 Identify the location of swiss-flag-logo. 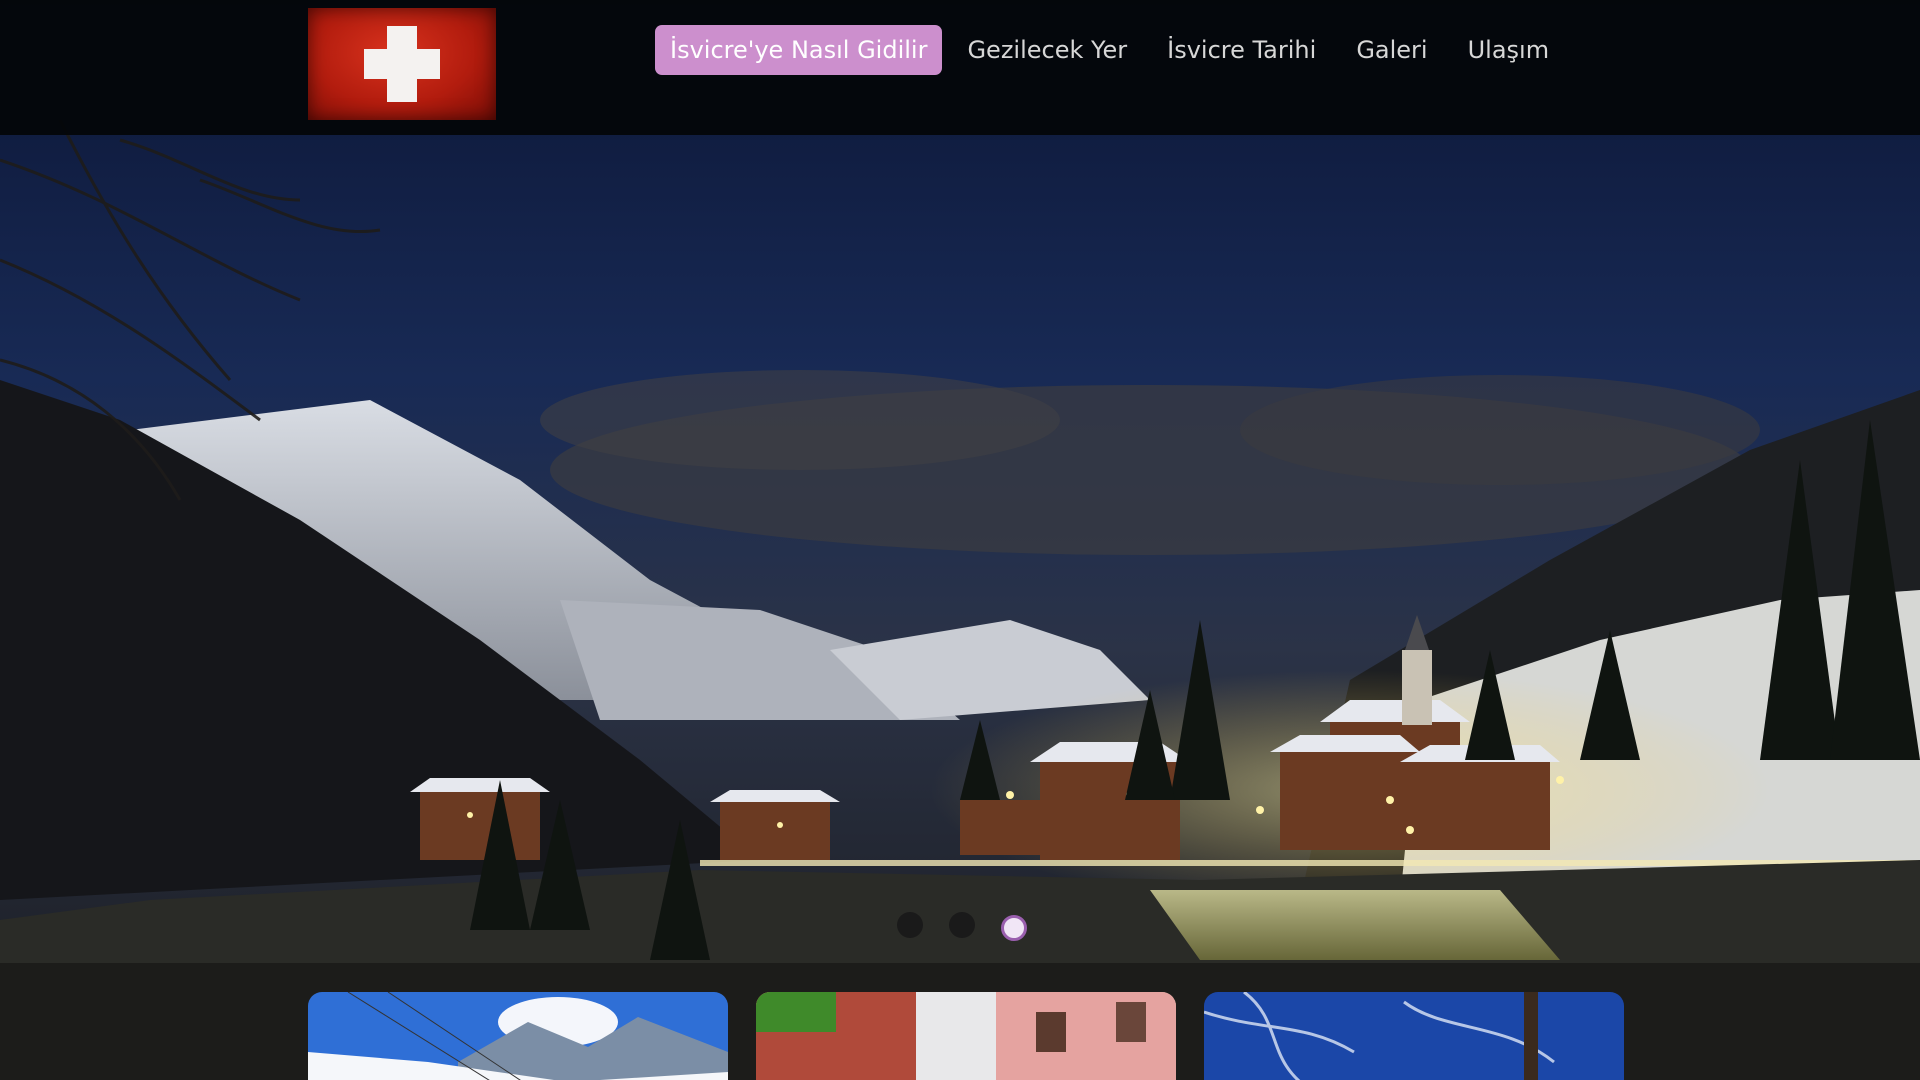
(402, 64).